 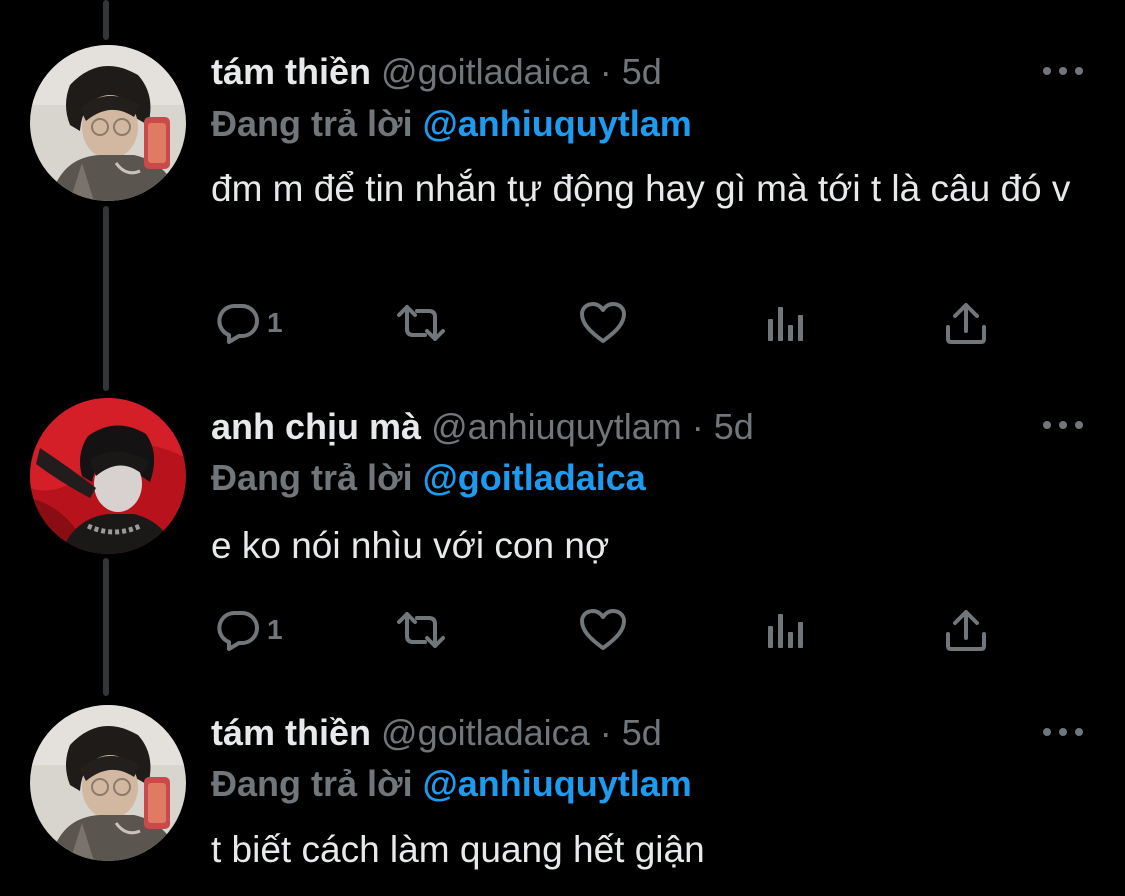 I want to click on username-handle: @anhiuquytlam, so click(x=556, y=426).